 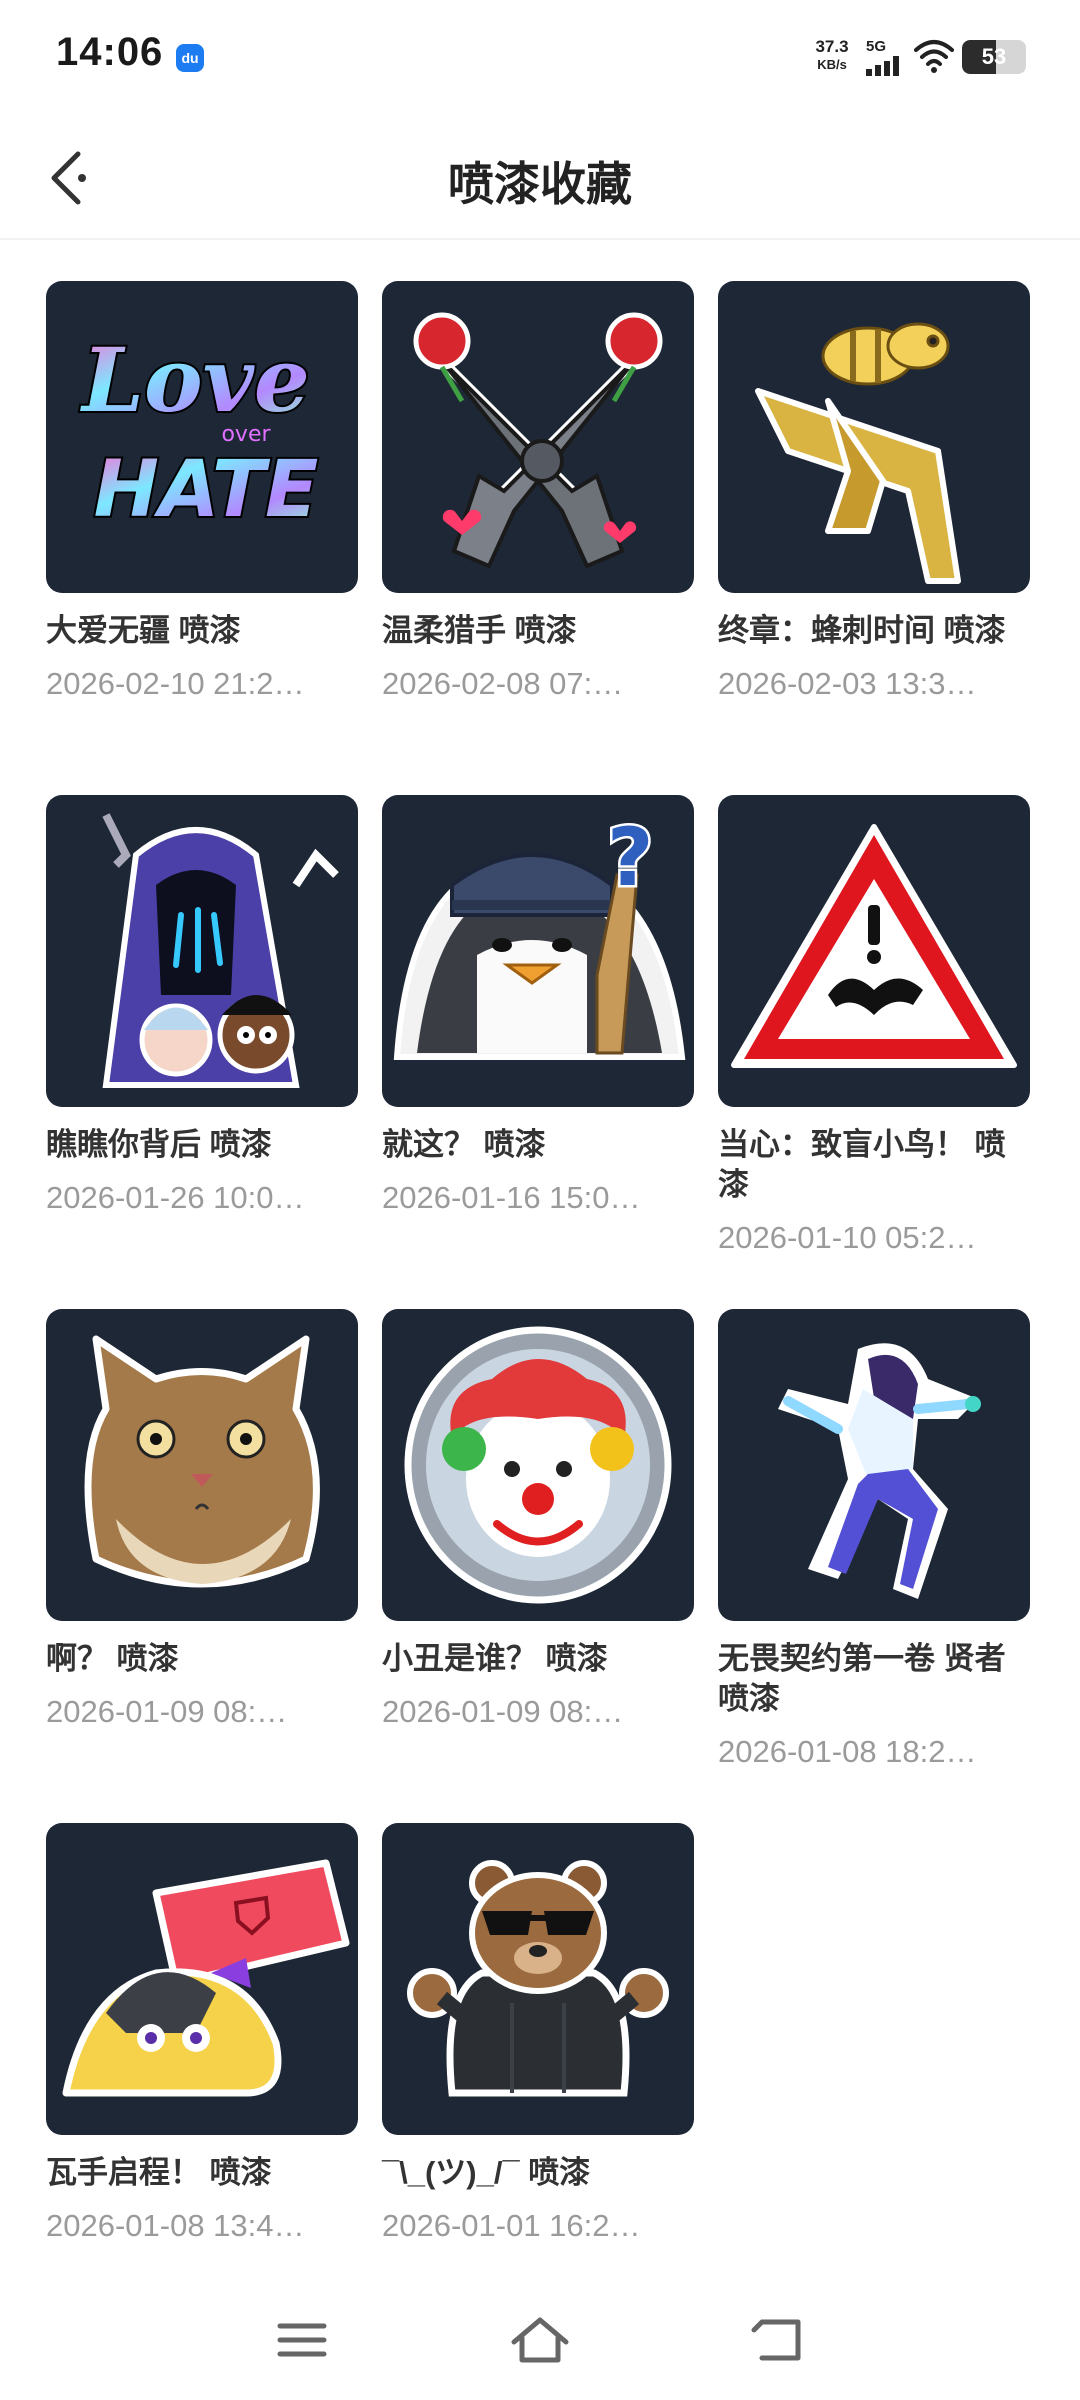 I want to click on back-icon, so click(x=780, y=2340).